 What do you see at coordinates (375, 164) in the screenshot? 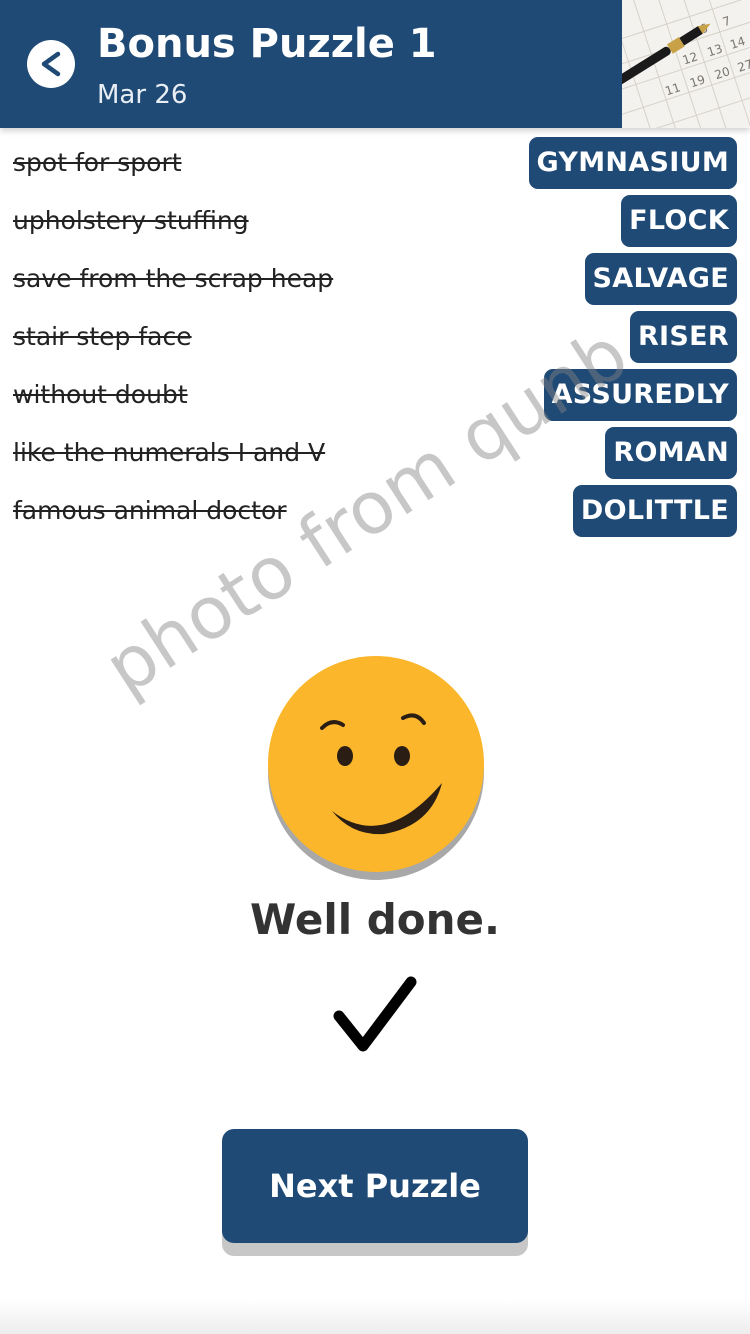
I see `clue-row: spot for sport GYMNASIUM` at bounding box center [375, 164].